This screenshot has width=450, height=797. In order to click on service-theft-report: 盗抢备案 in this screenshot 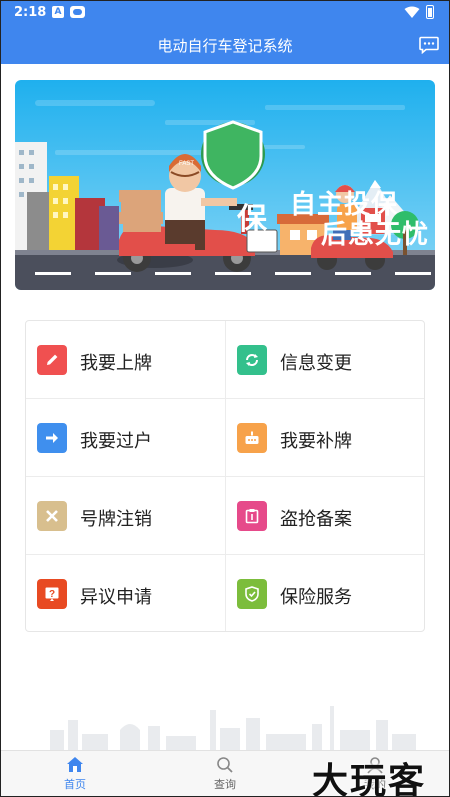, I will do `click(326, 516)`.